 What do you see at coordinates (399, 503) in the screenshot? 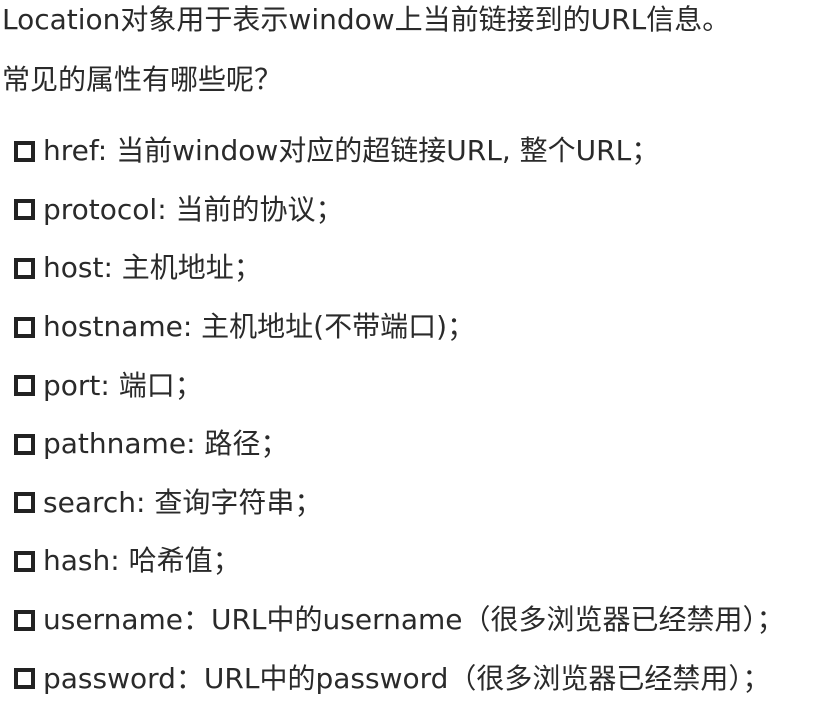
I see `list-item-search: search: 查询字符串；` at bounding box center [399, 503].